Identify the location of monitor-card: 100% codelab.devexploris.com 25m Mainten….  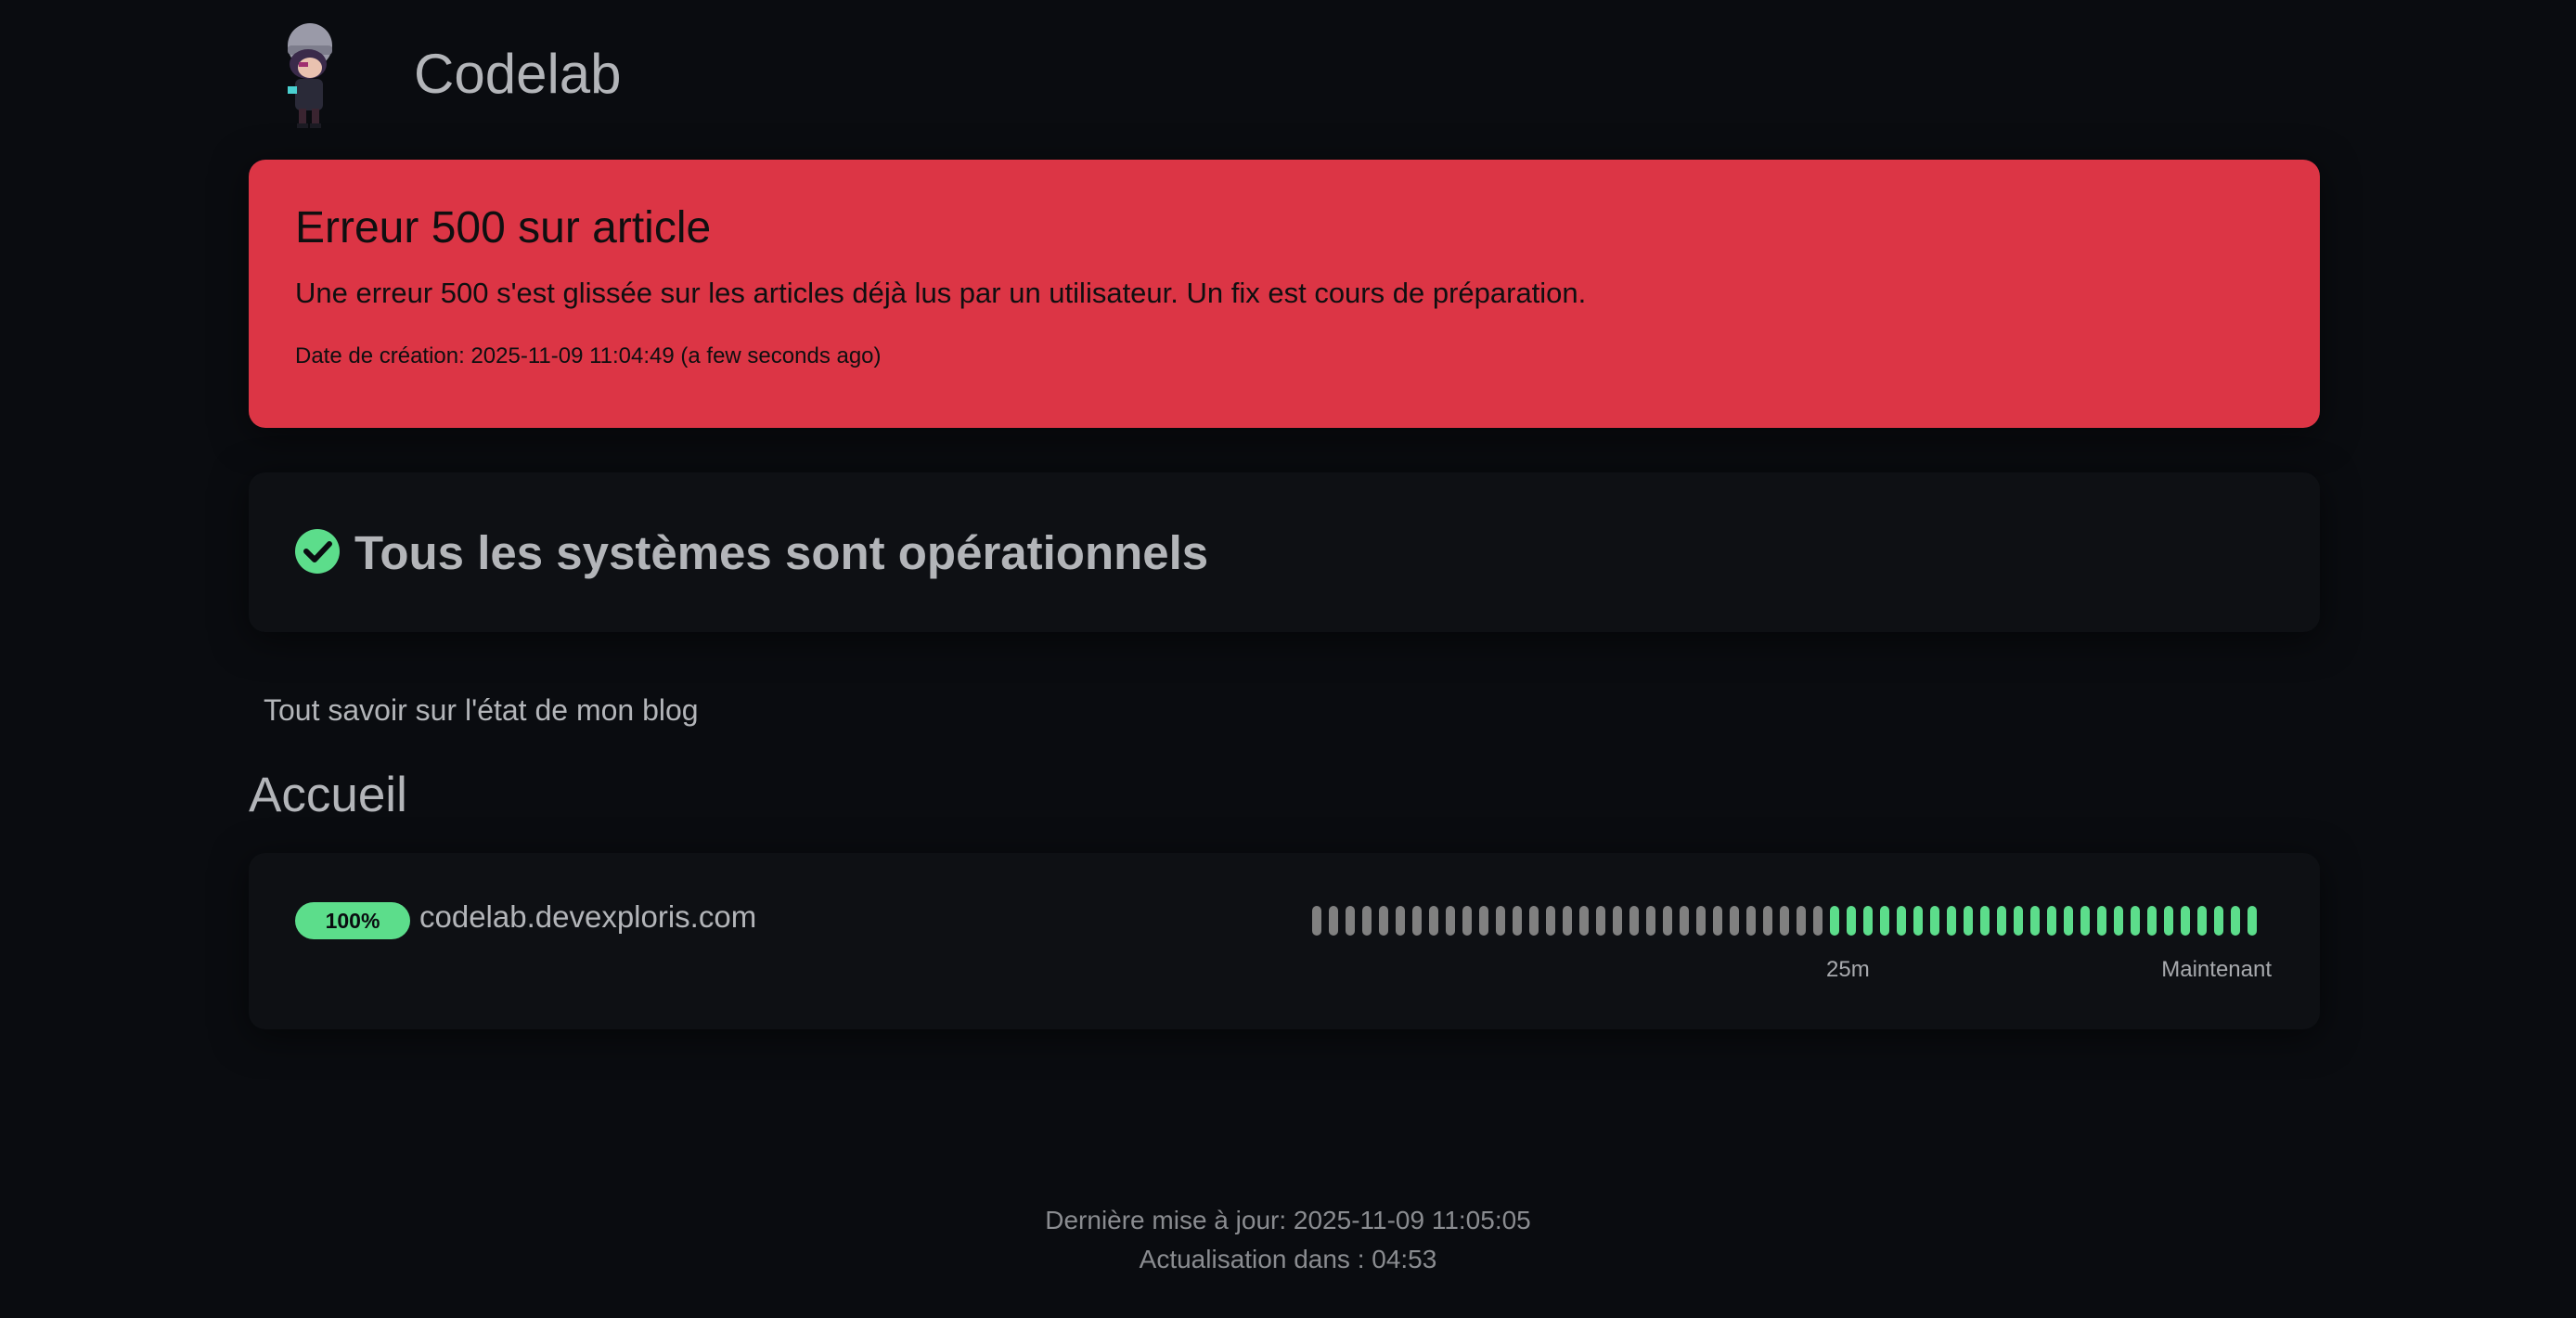
(1284, 941).